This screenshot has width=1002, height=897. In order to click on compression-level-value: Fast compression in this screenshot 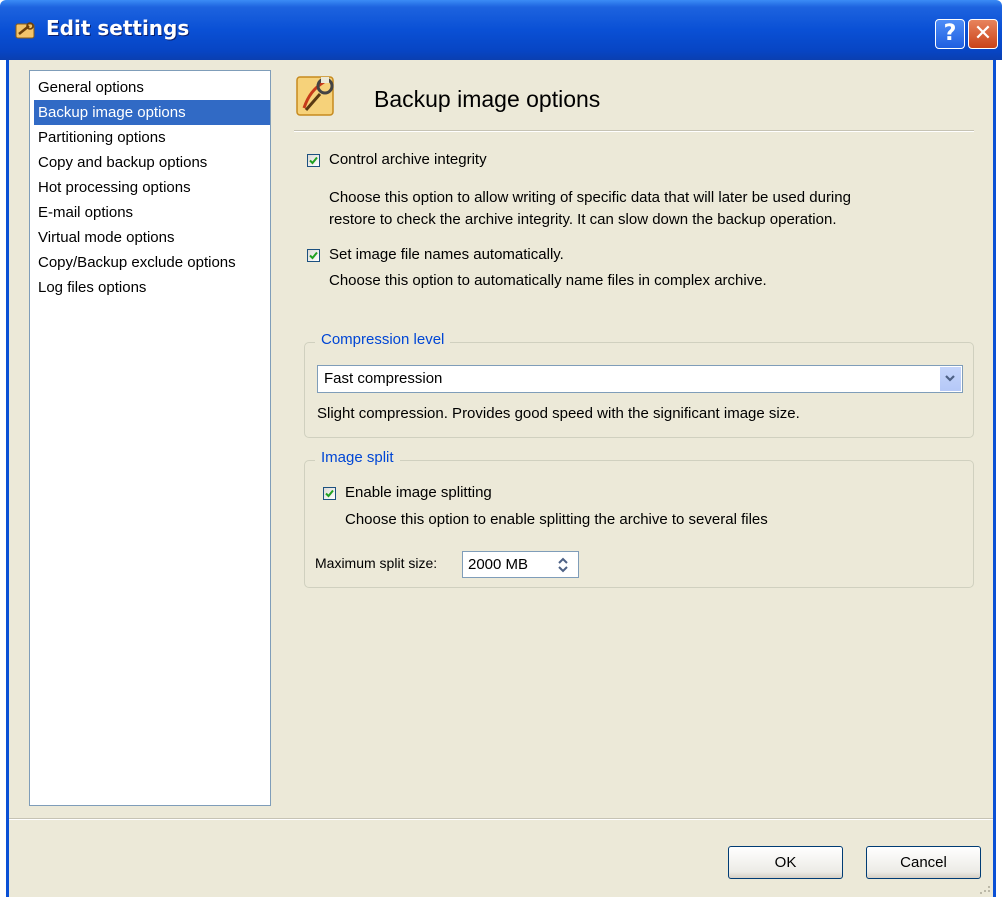, I will do `click(383, 378)`.